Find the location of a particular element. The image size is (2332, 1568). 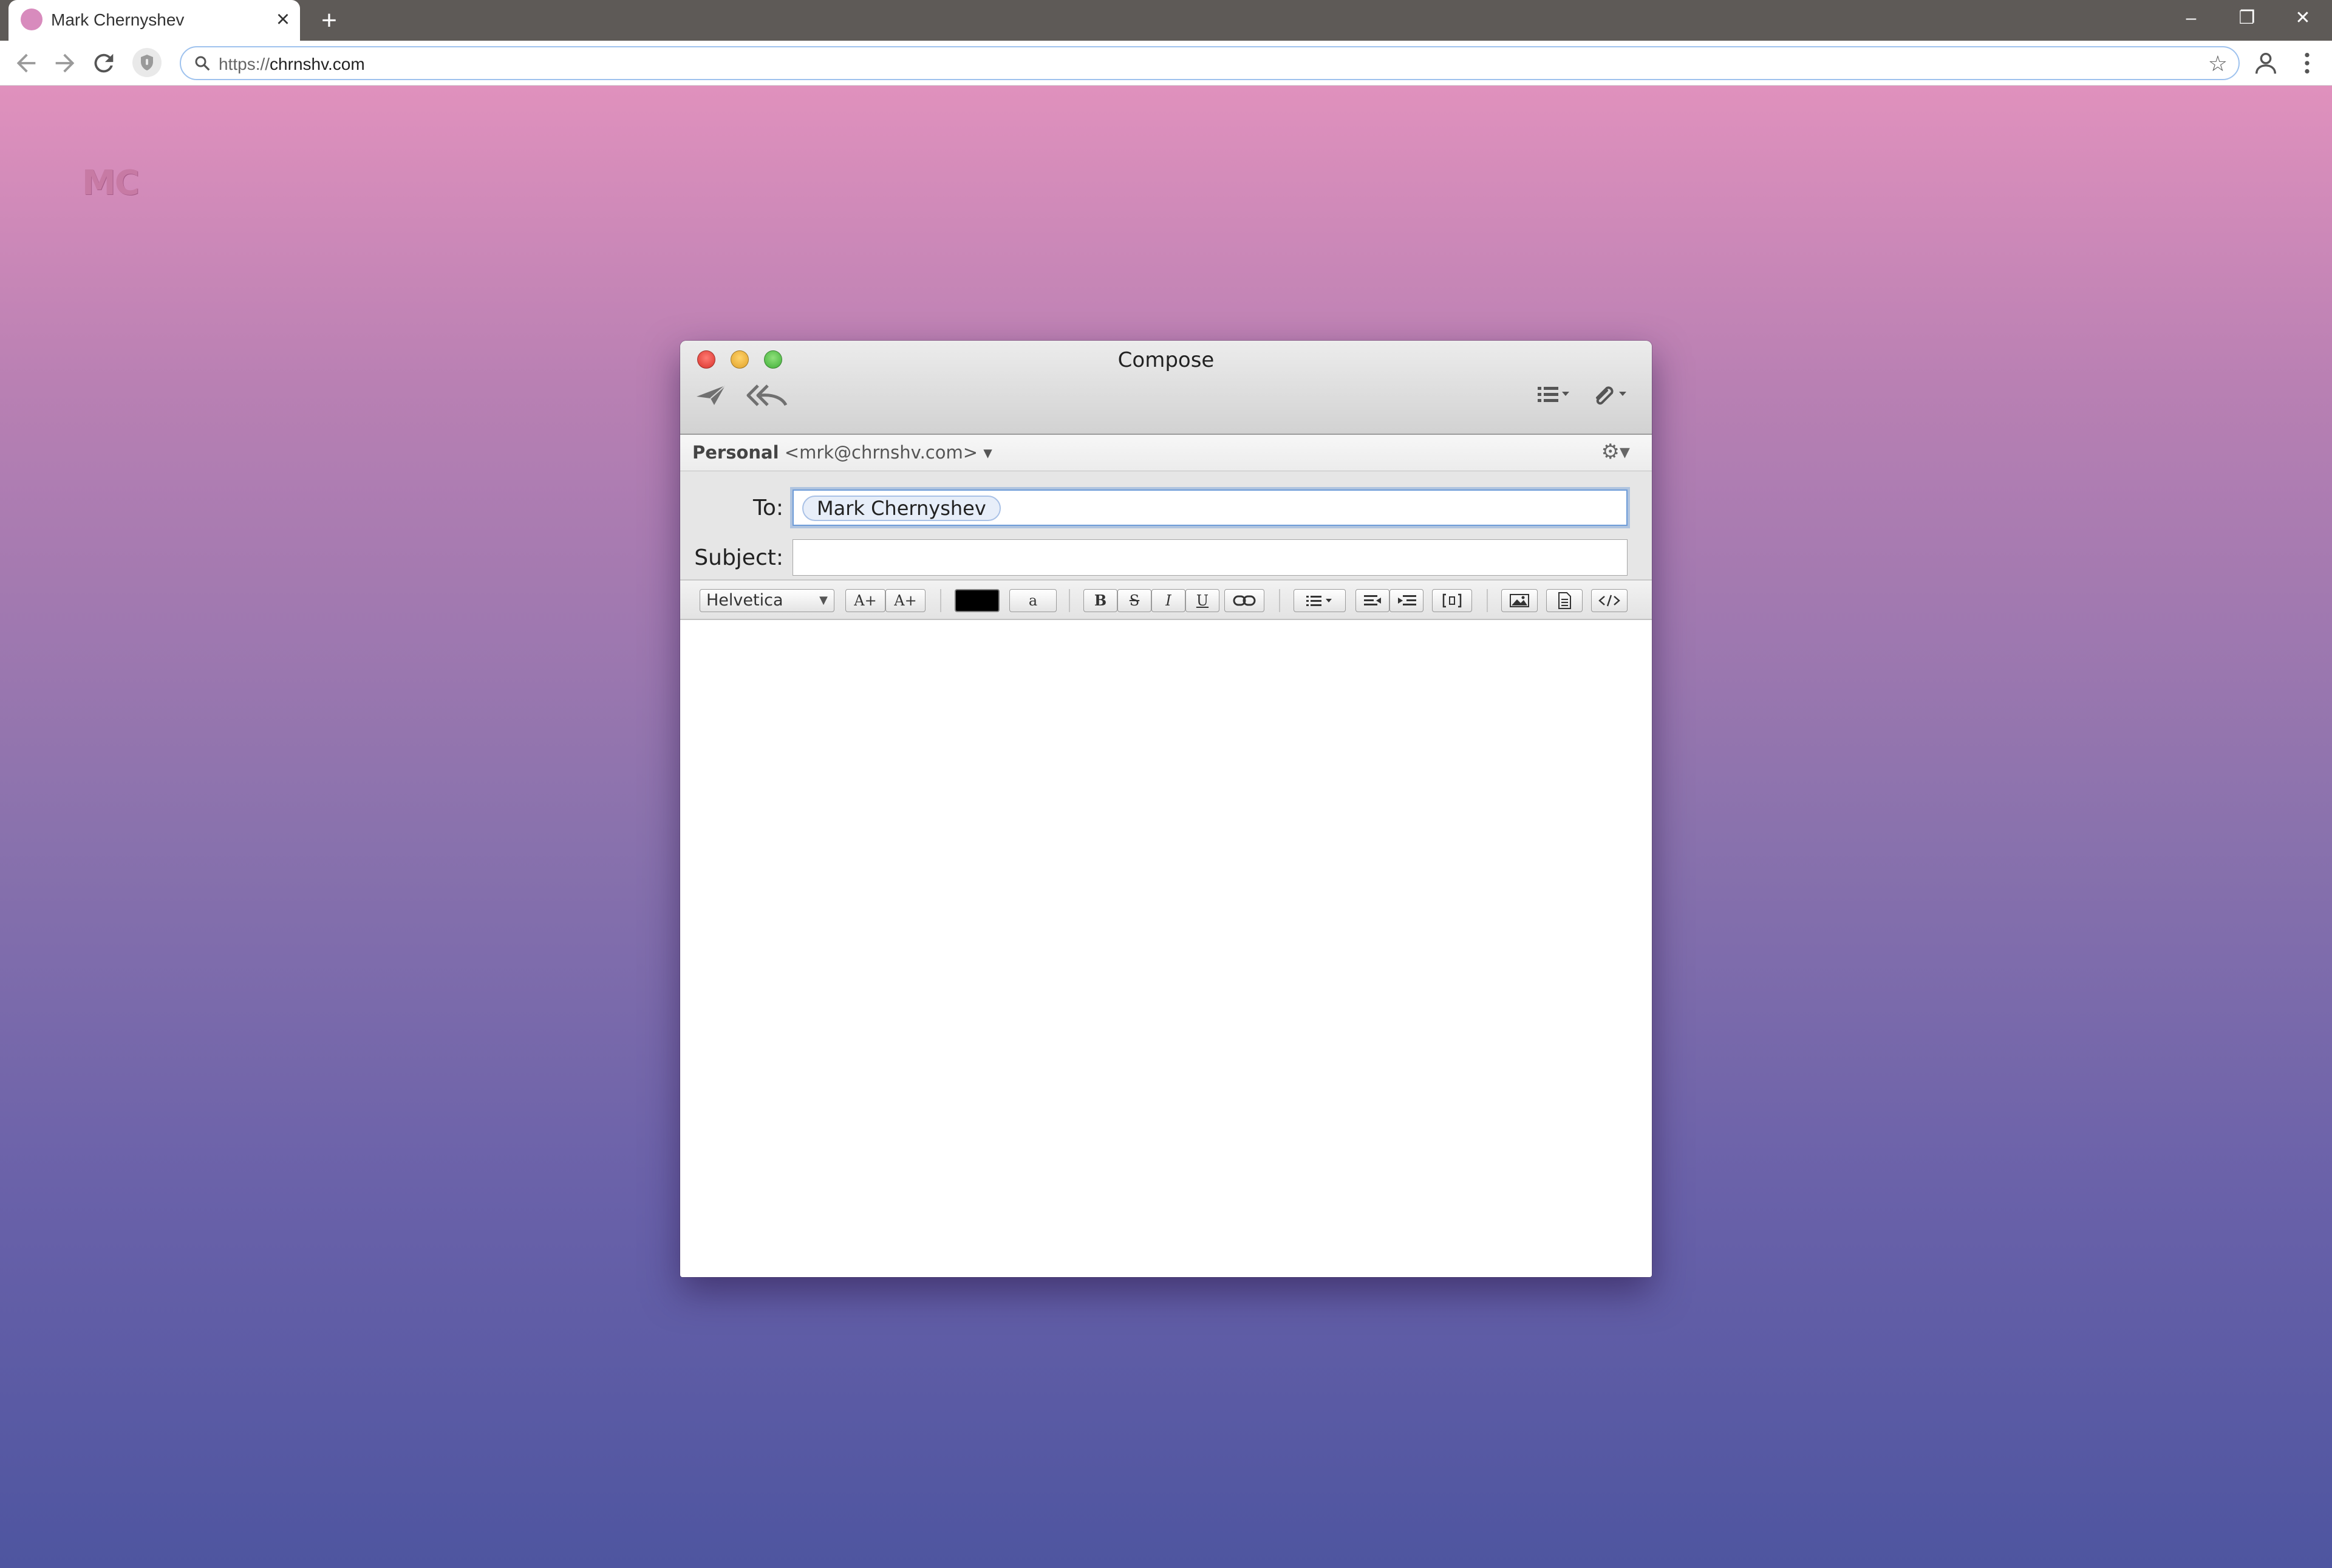

from-account-selector: Personal <mrk@chrnshv.com> ▾ is located at coordinates (842, 452).